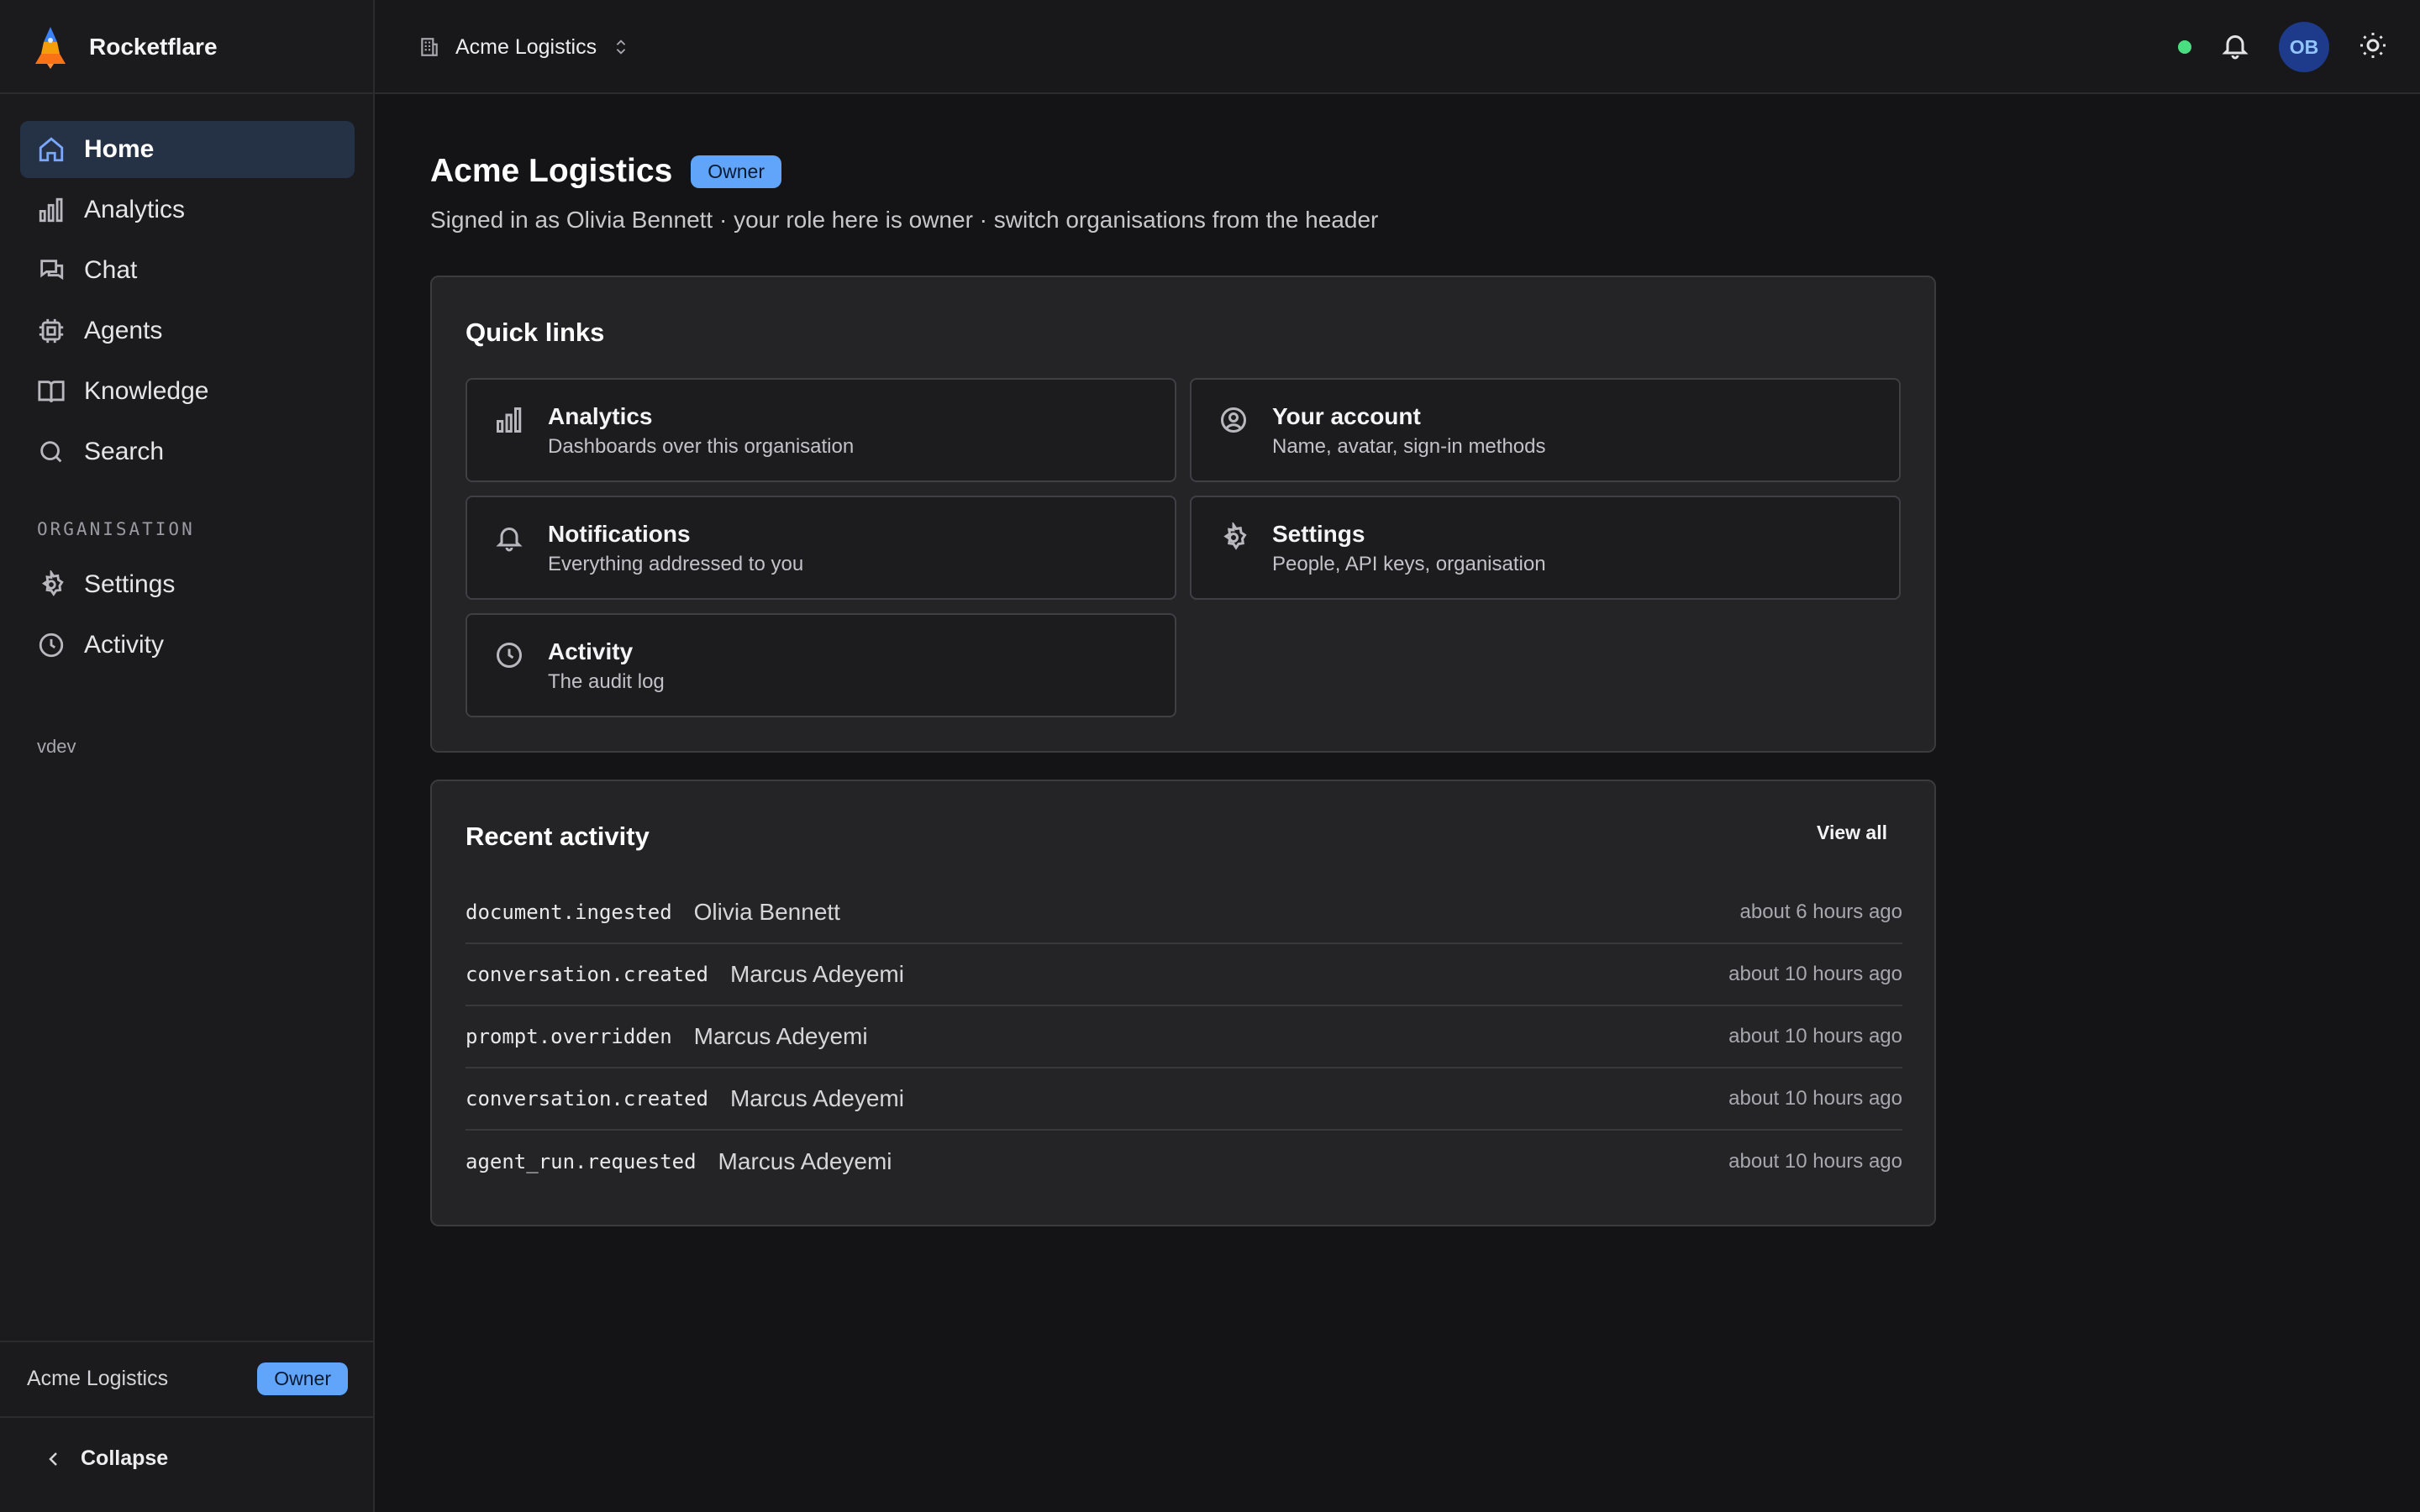 The width and height of the screenshot is (2420, 1512). What do you see at coordinates (130, 584) in the screenshot?
I see `sidebar-item-label: Settings` at bounding box center [130, 584].